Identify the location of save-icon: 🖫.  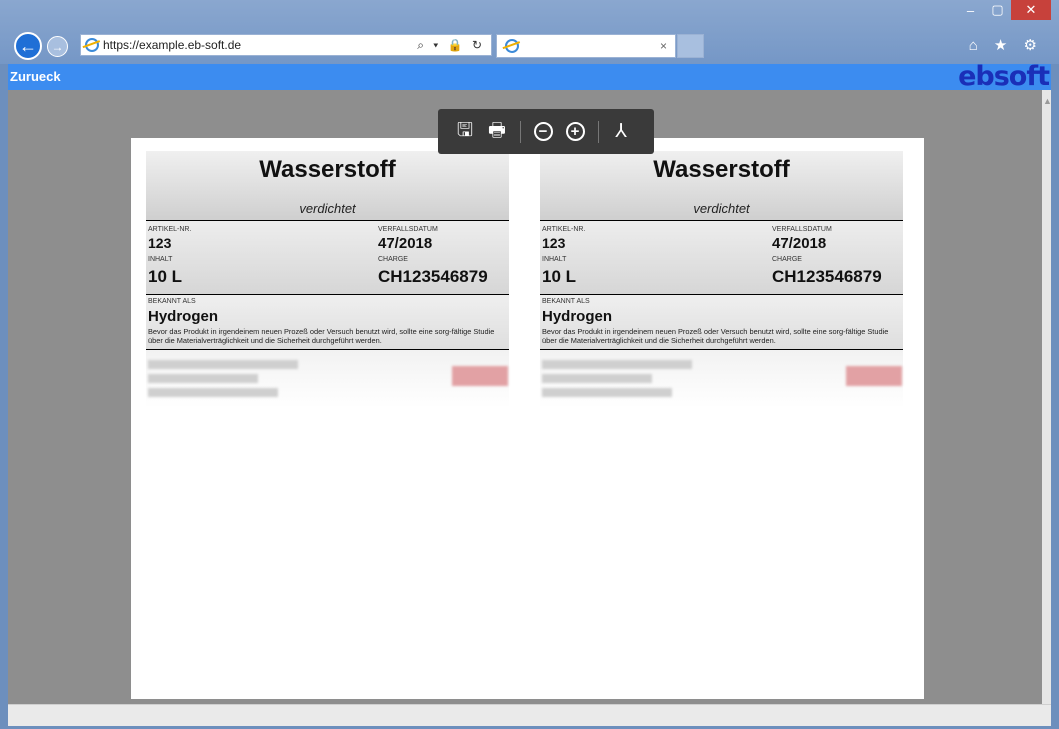
(465, 132).